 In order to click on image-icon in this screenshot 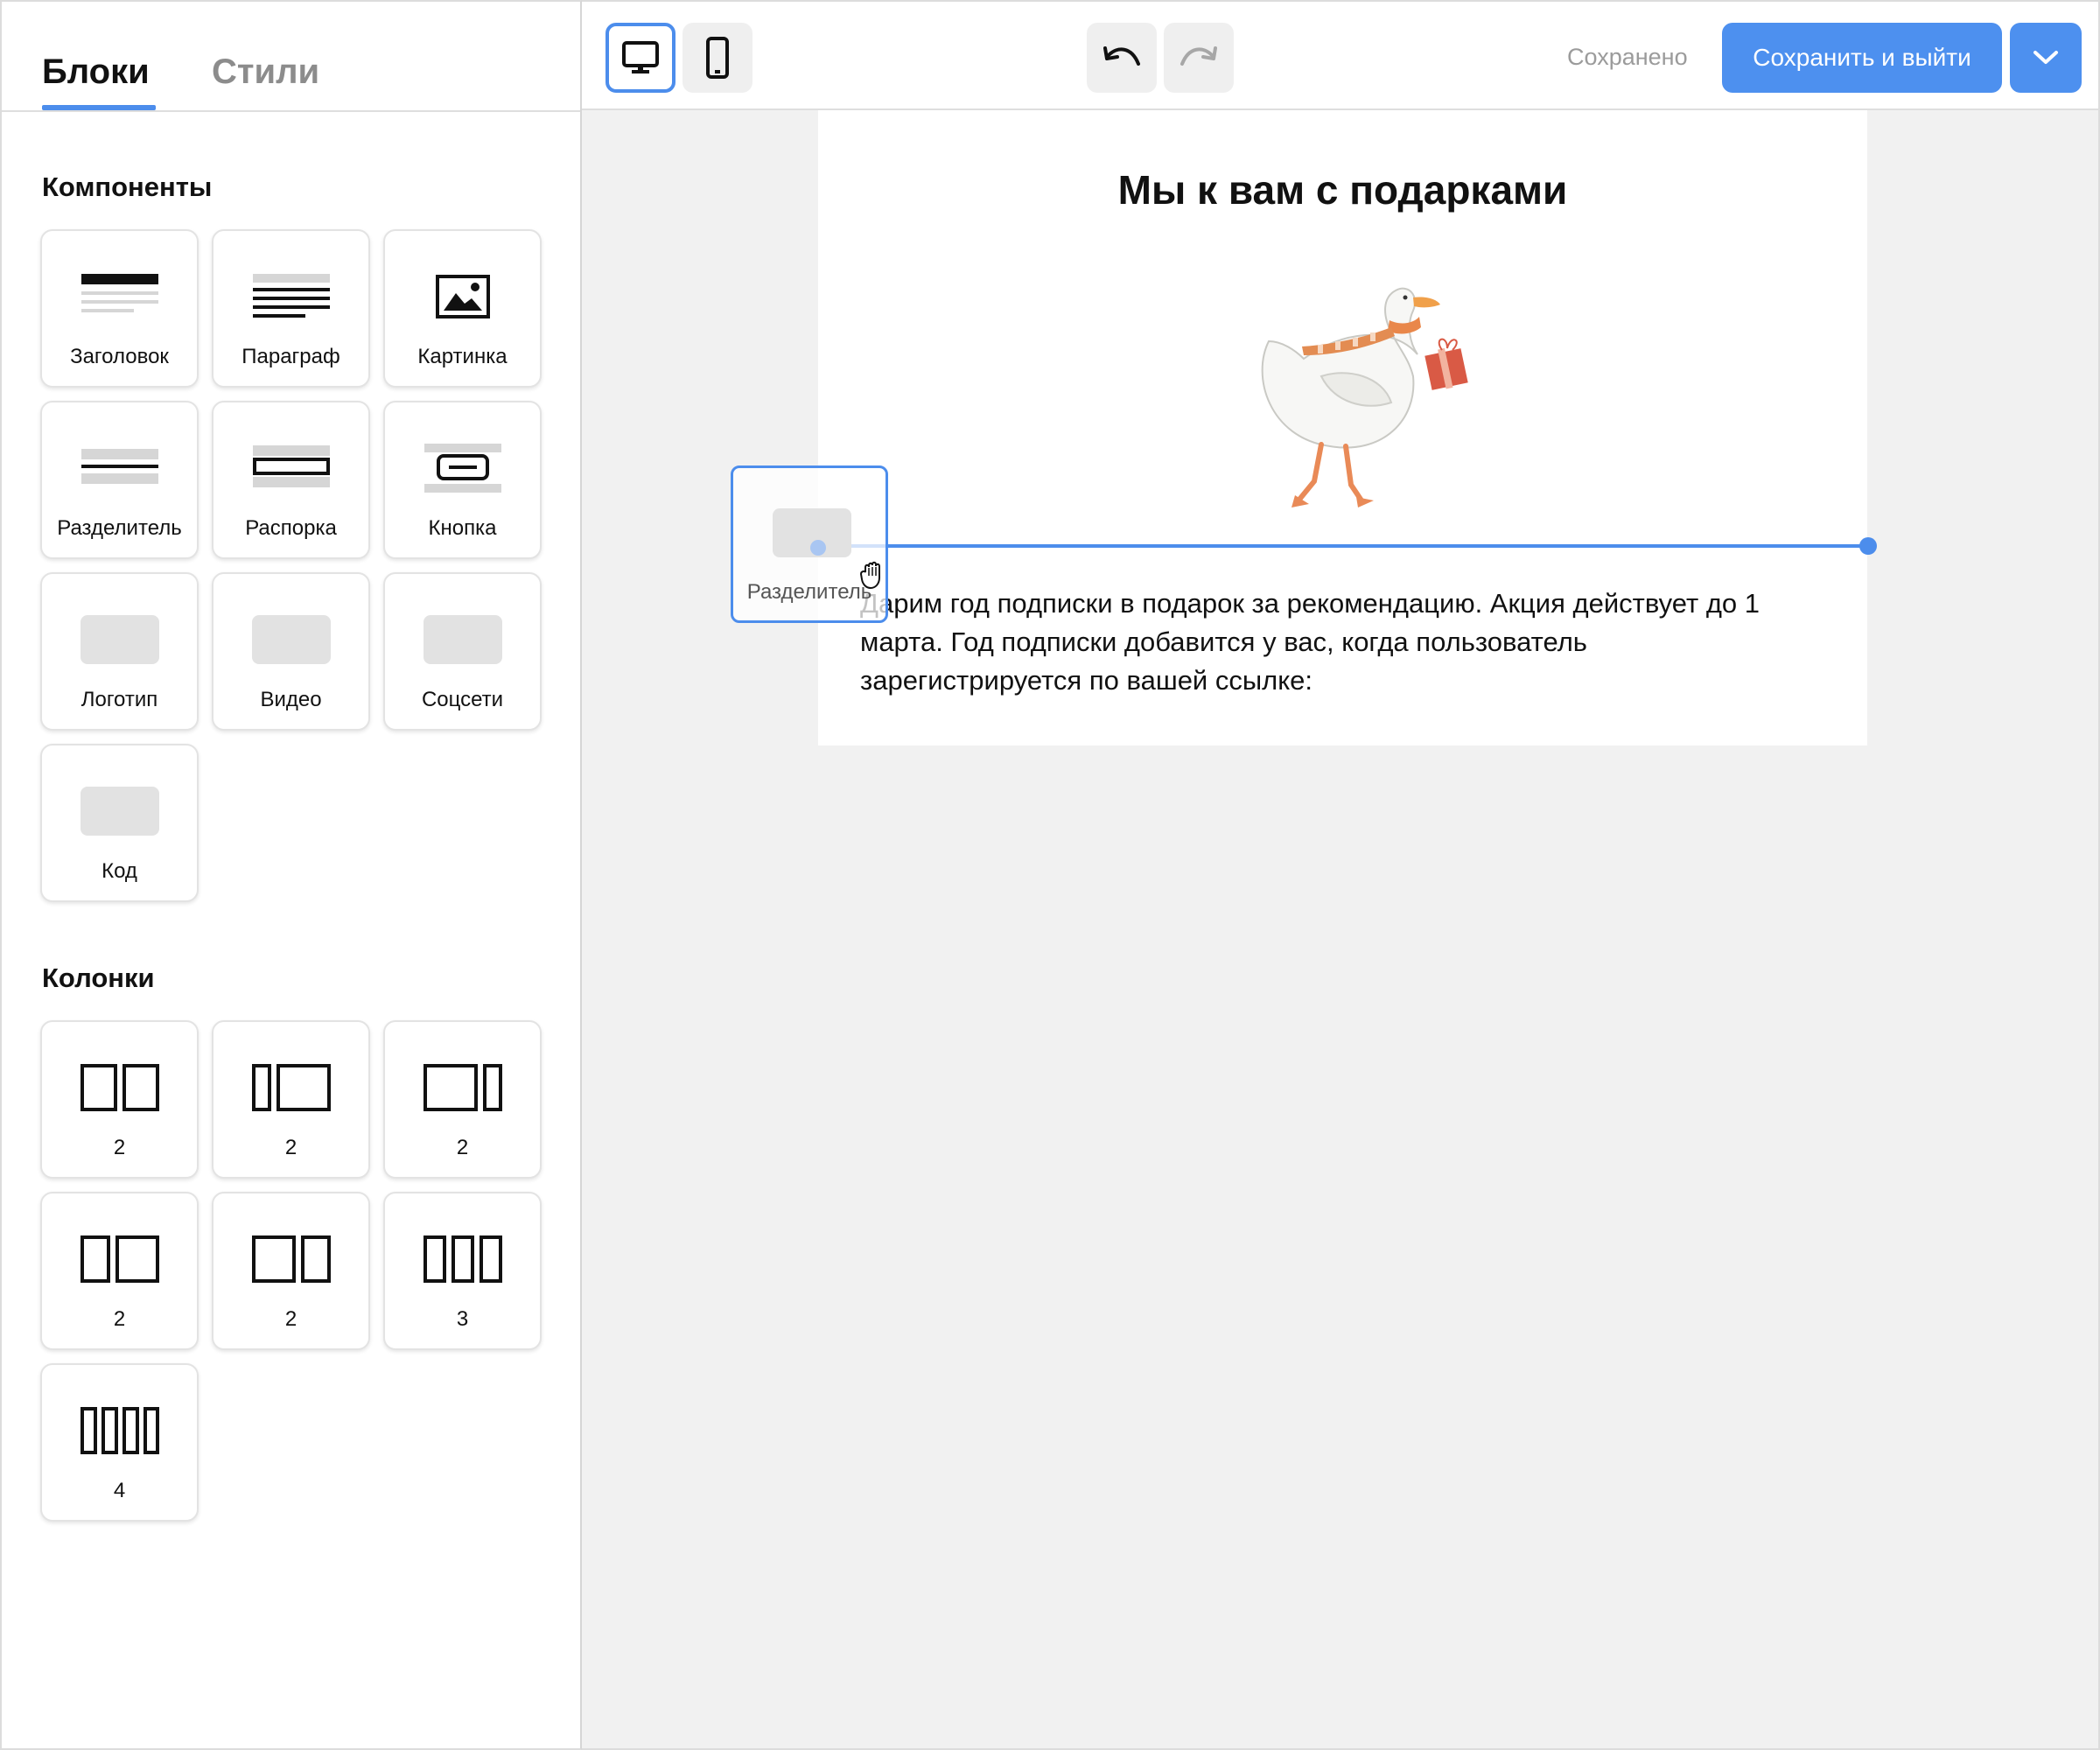, I will do `click(462, 296)`.